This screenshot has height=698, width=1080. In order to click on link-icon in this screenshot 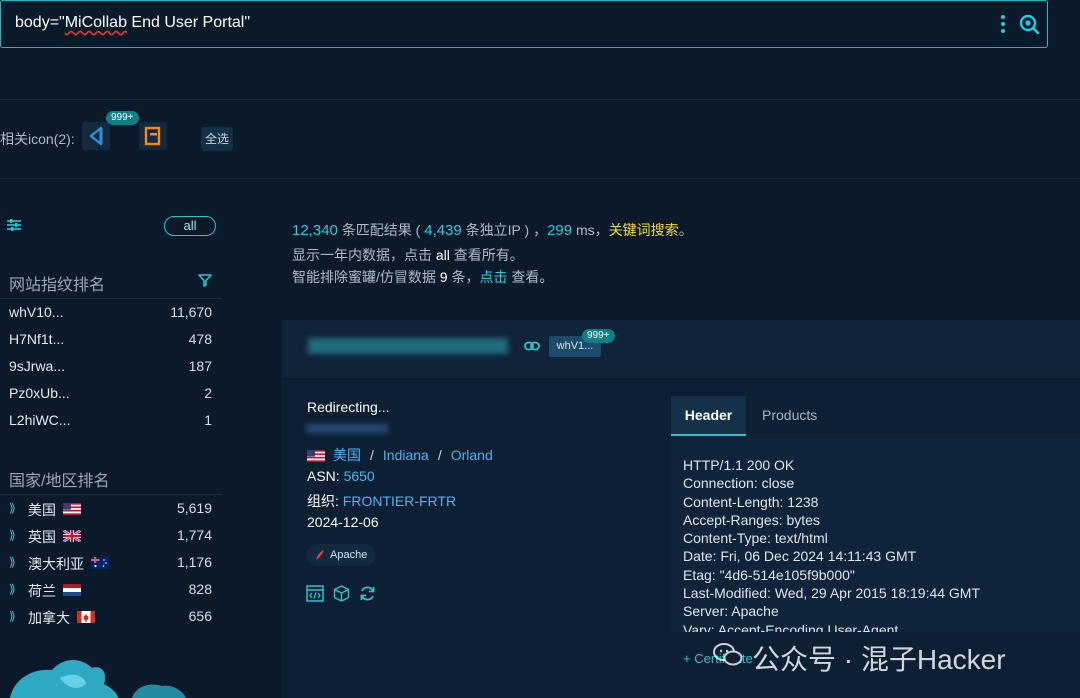, I will do `click(532, 346)`.